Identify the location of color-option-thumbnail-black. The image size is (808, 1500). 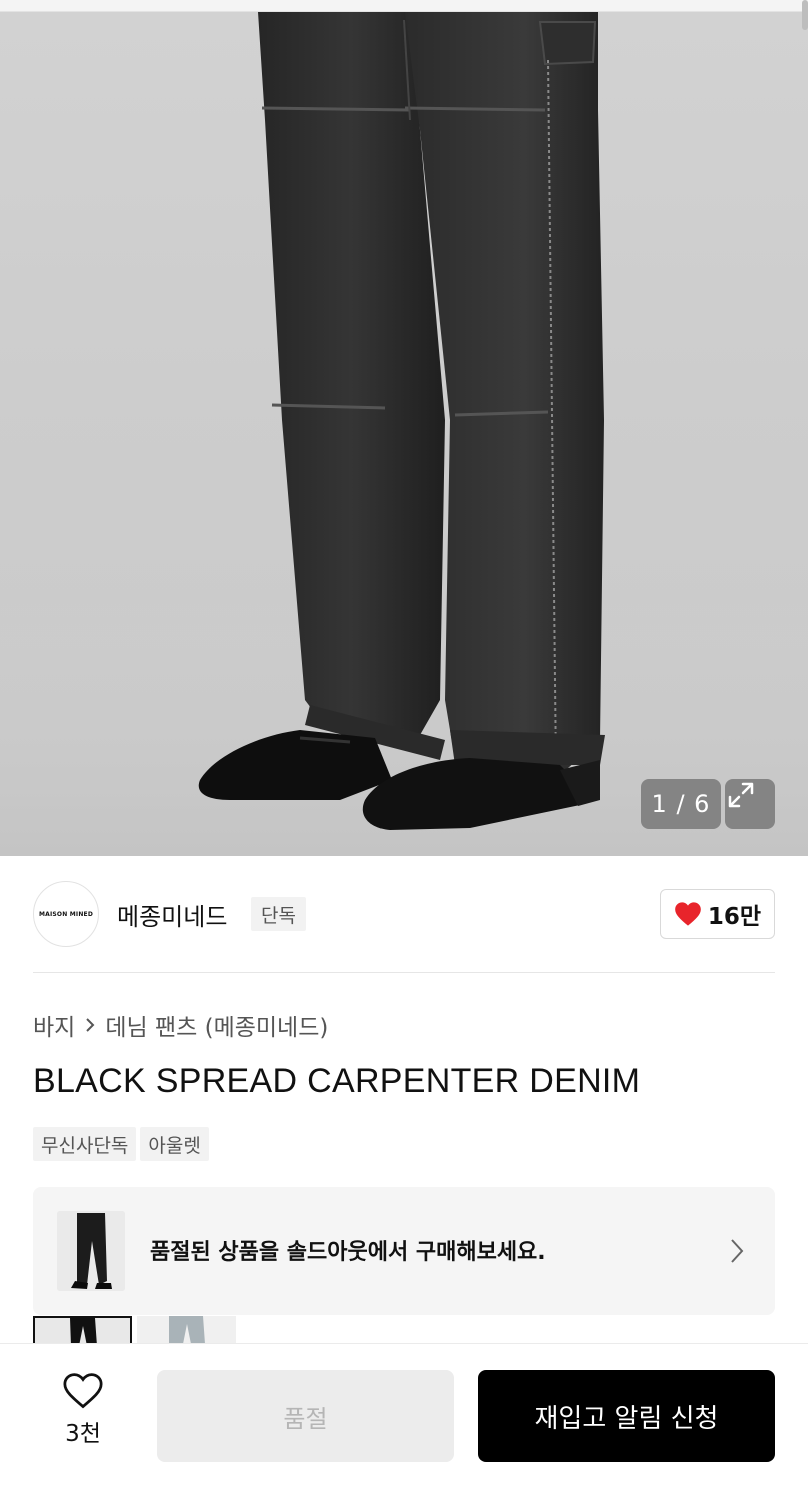
(82, 1330).